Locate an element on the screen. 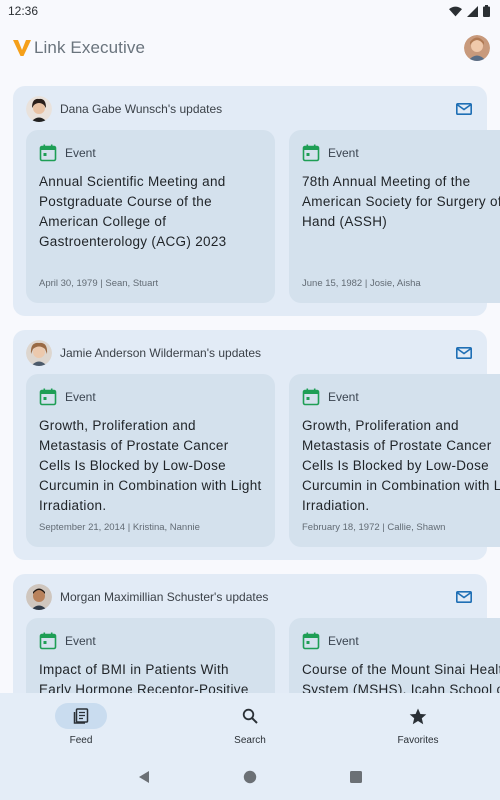 The height and width of the screenshot is (800, 500). brand-logo: Link Executive is located at coordinates (78, 48).